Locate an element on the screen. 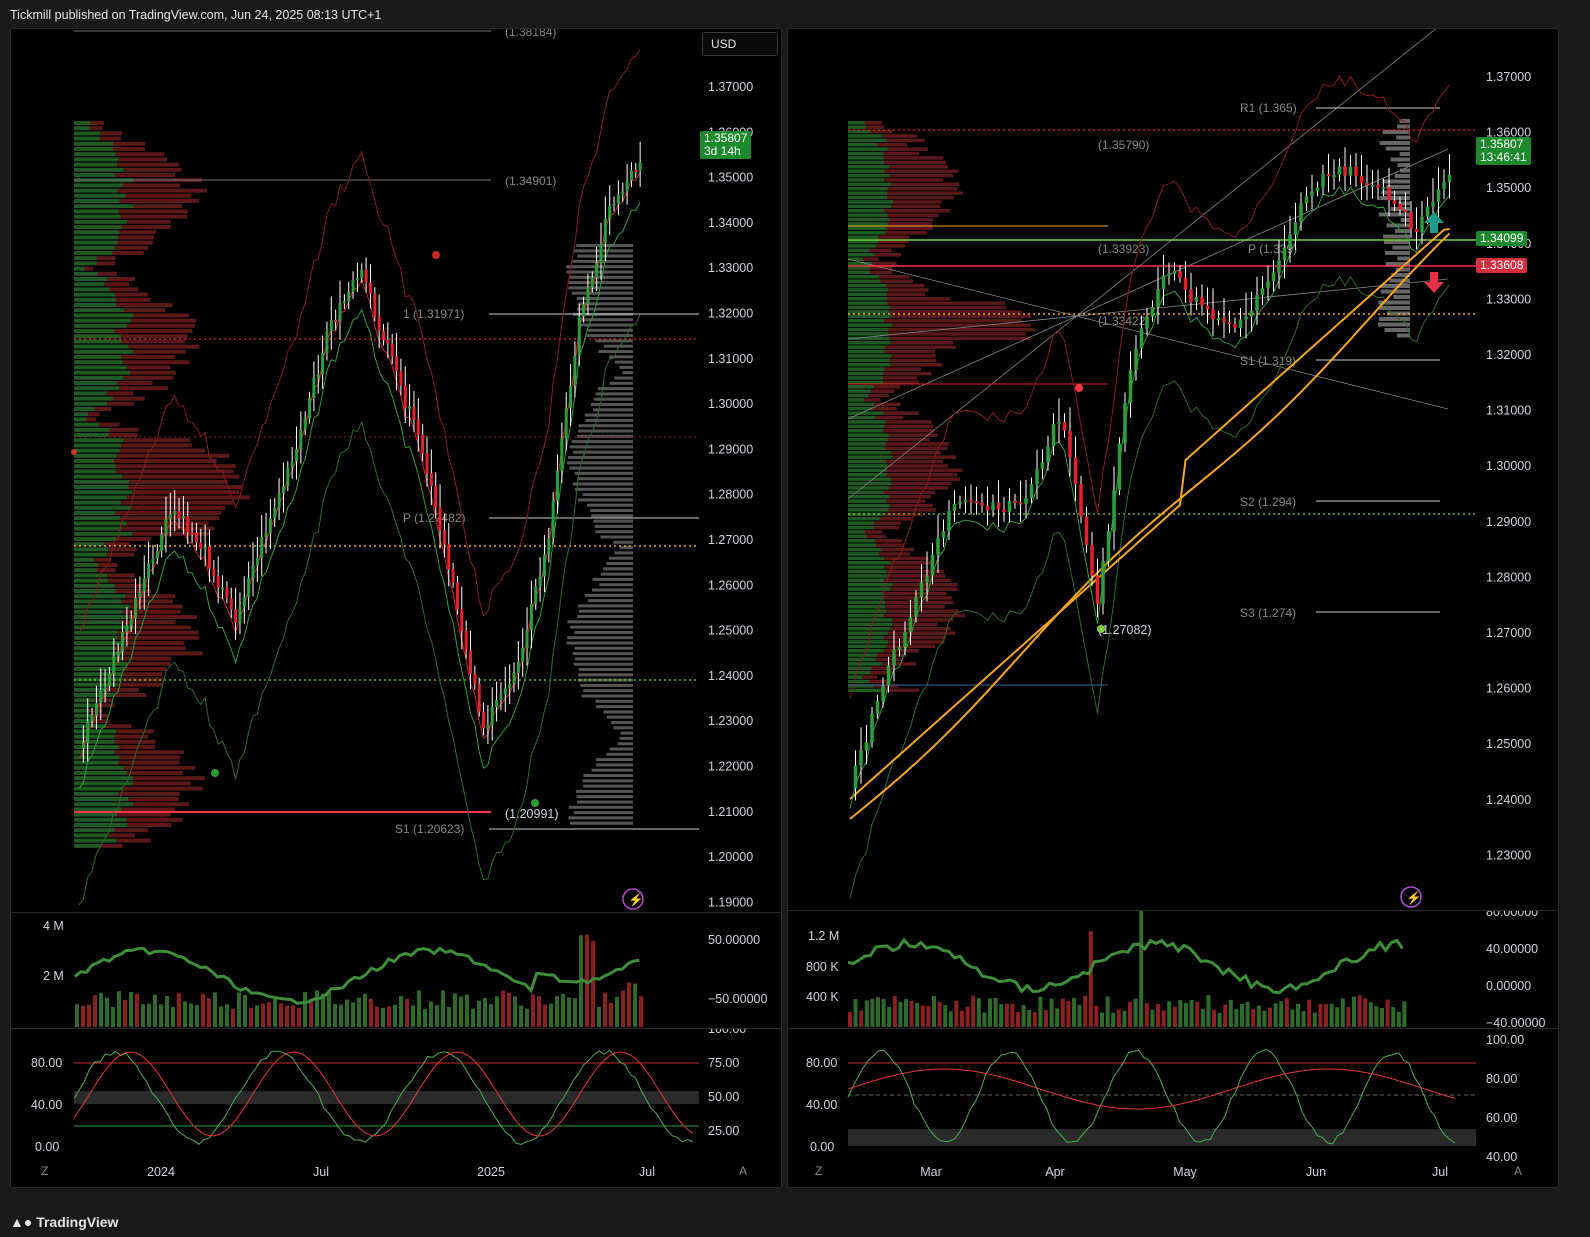  left-corner-a: A is located at coordinates (743, 1171).